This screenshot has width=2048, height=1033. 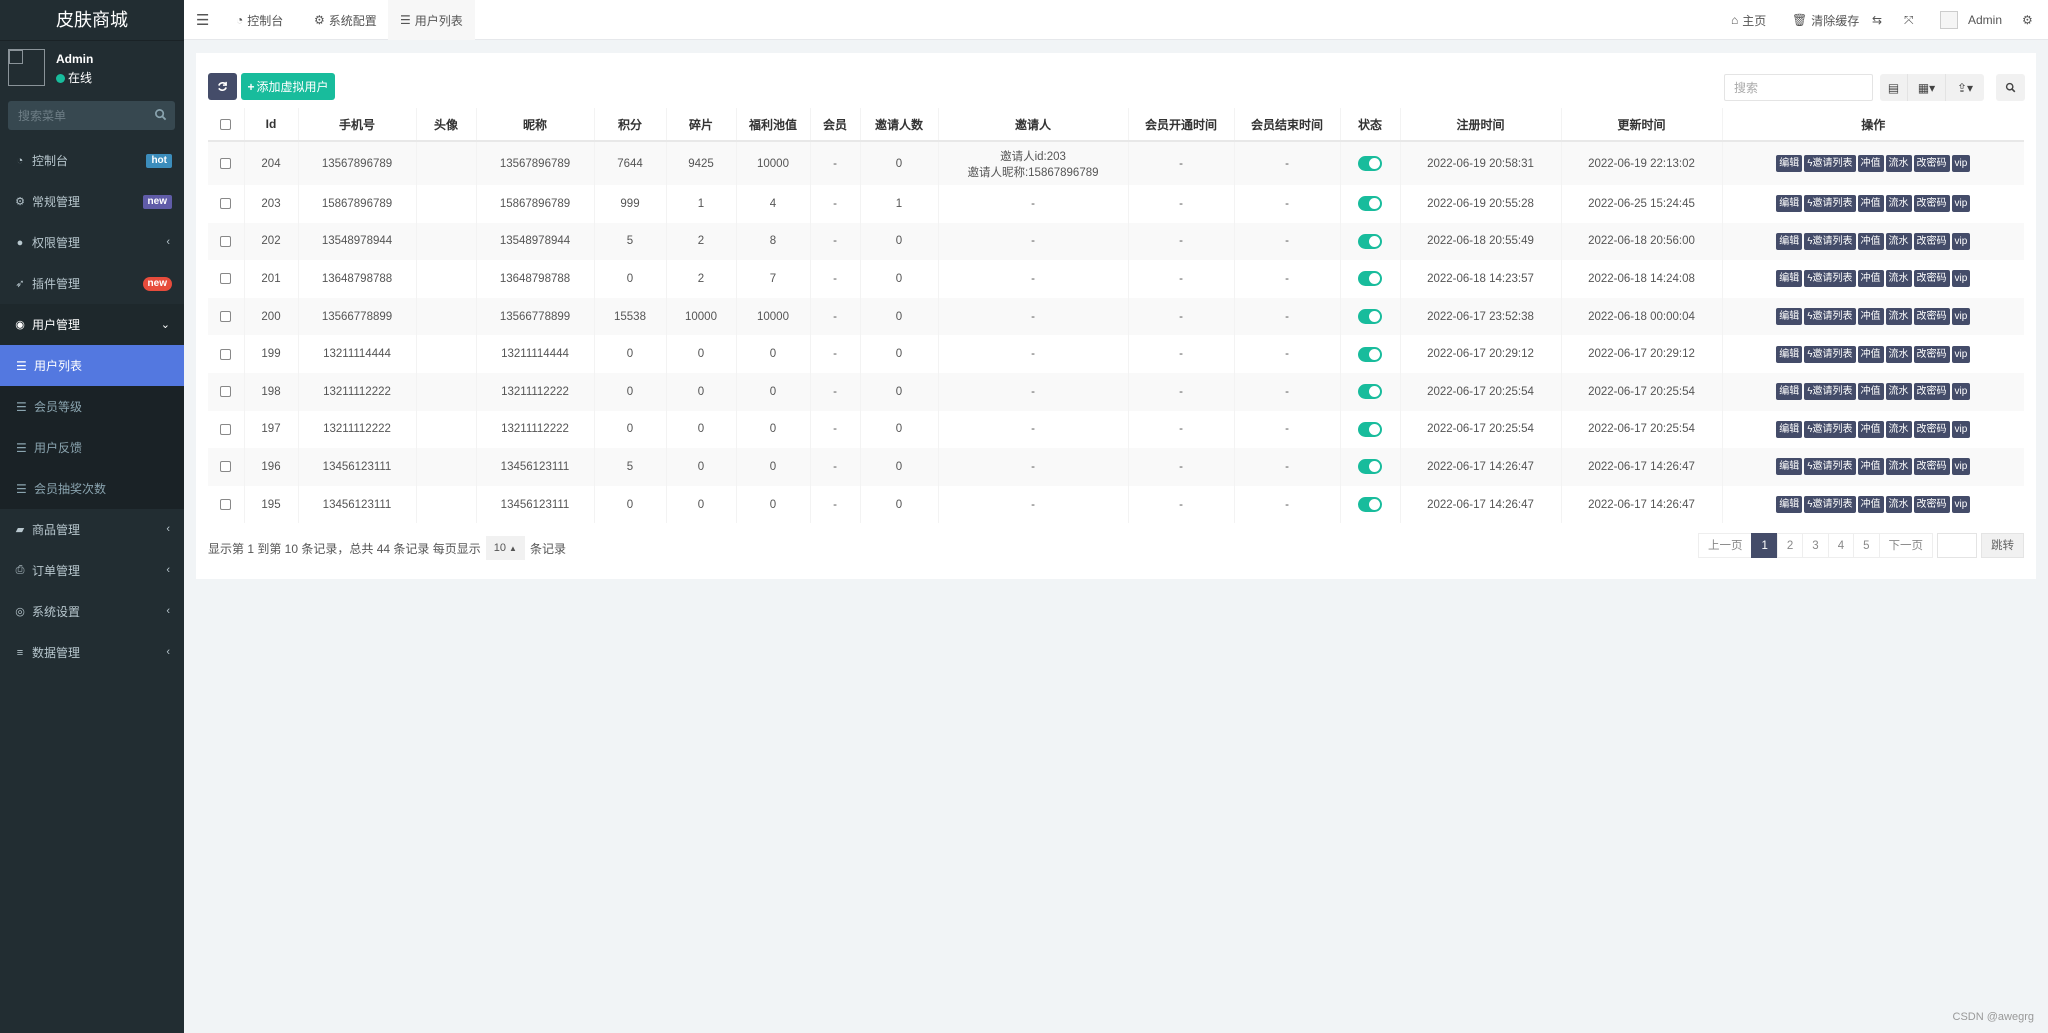 What do you see at coordinates (431, 20) in the screenshot?
I see `tab-user-list: ☰ 用户列表` at bounding box center [431, 20].